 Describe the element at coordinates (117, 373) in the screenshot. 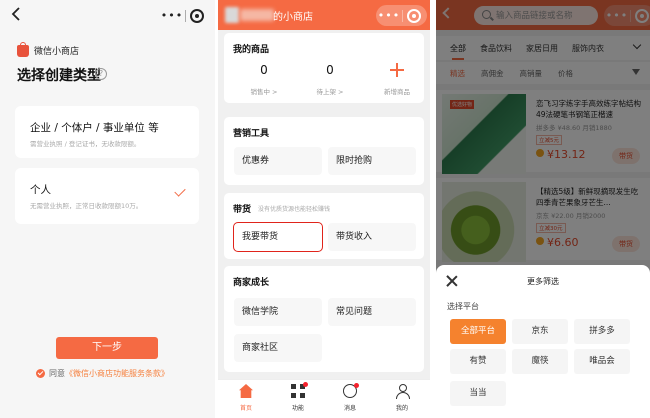

I see `terms-link: 《微信小商店功能服务条款》` at that location.